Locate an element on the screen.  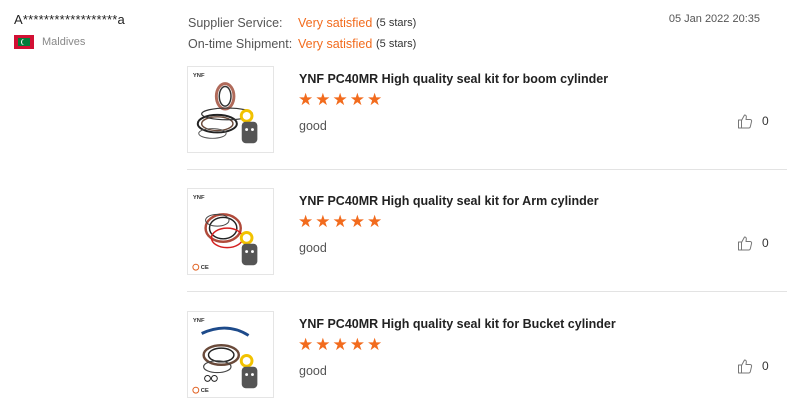
maldives-flag-icon is located at coordinates (24, 42).